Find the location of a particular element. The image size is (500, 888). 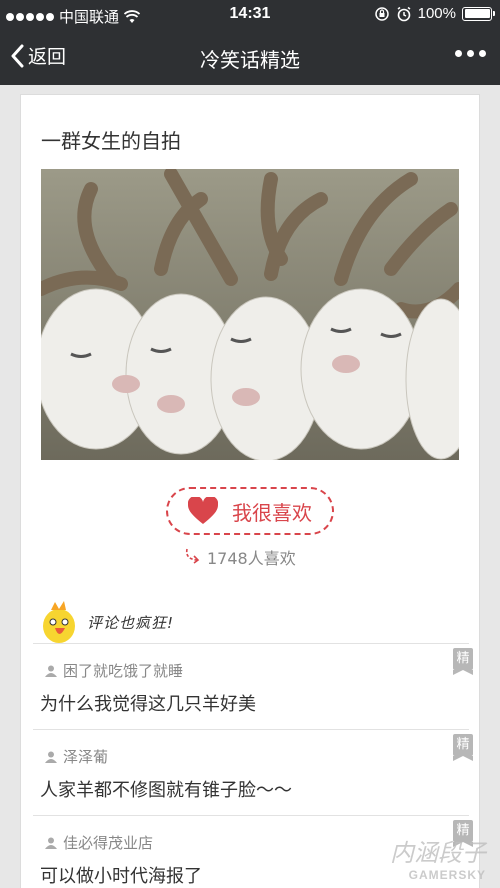

battery-fill is located at coordinates (477, 13).